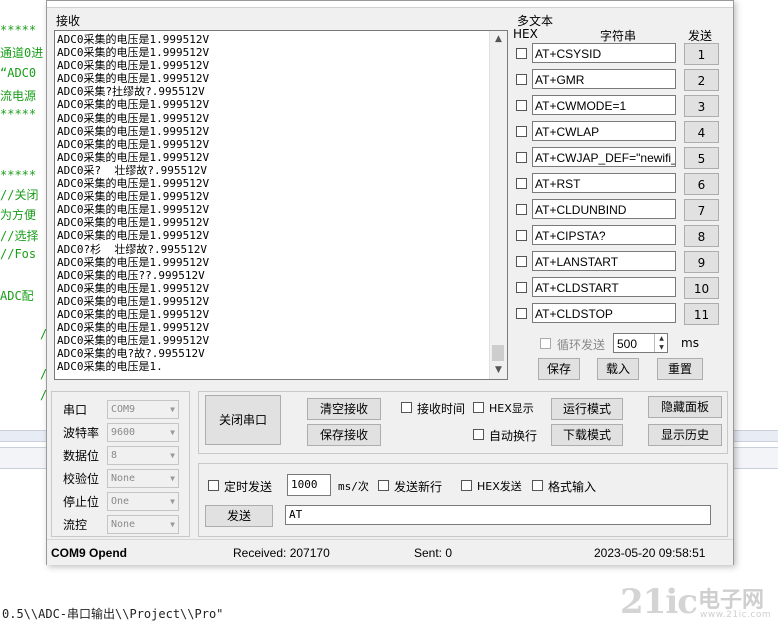 The width and height of the screenshot is (778, 631). Describe the element at coordinates (618, 369) in the screenshot. I see `load-multitext-button: 载入` at that location.